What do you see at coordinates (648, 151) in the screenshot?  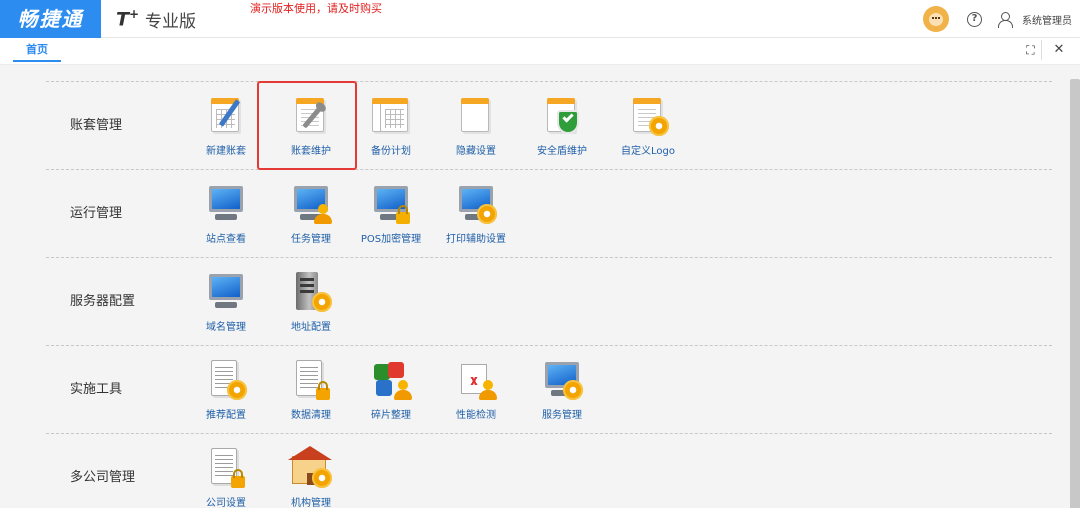 I see `item-label: 自定义Logo` at bounding box center [648, 151].